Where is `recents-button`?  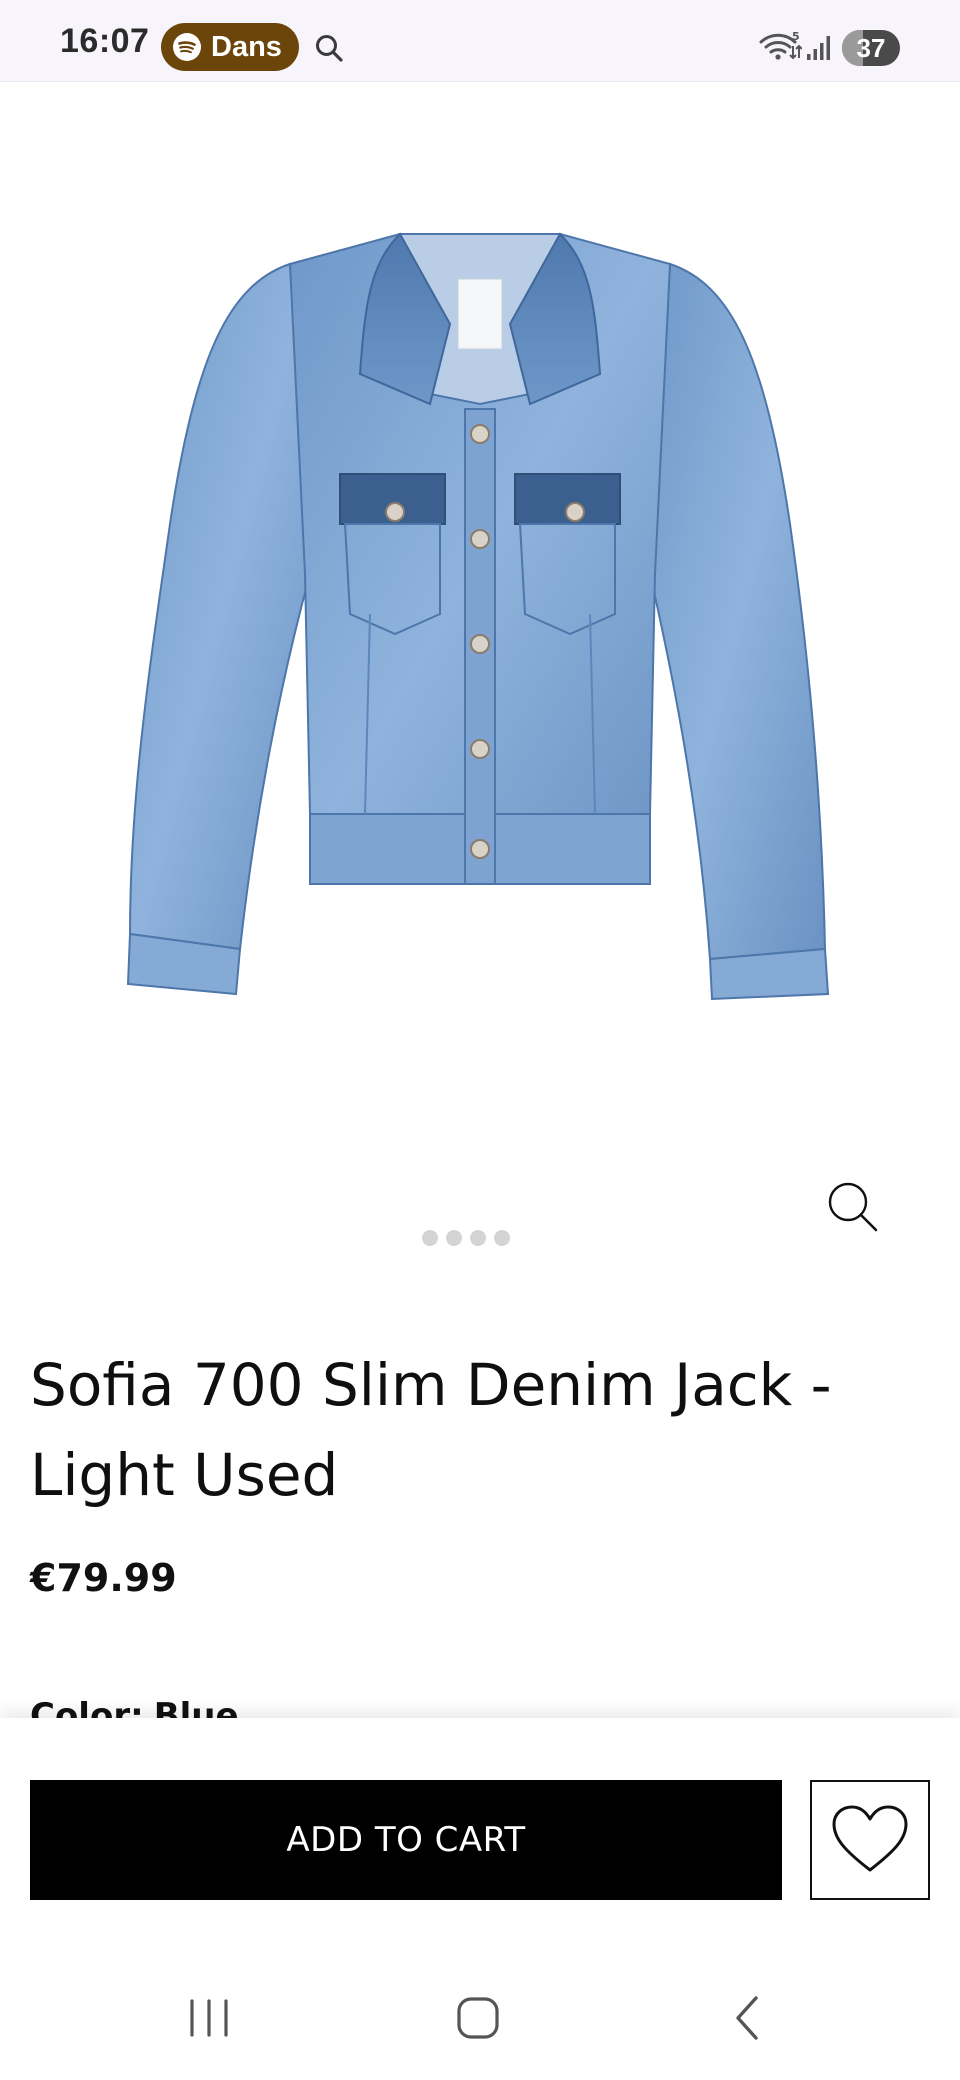 recents-button is located at coordinates (209, 2018).